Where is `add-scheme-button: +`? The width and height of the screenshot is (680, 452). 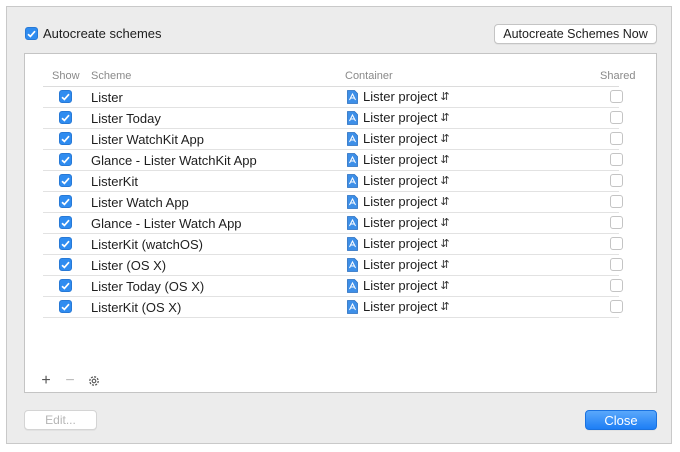
add-scheme-button: + is located at coordinates (46, 380).